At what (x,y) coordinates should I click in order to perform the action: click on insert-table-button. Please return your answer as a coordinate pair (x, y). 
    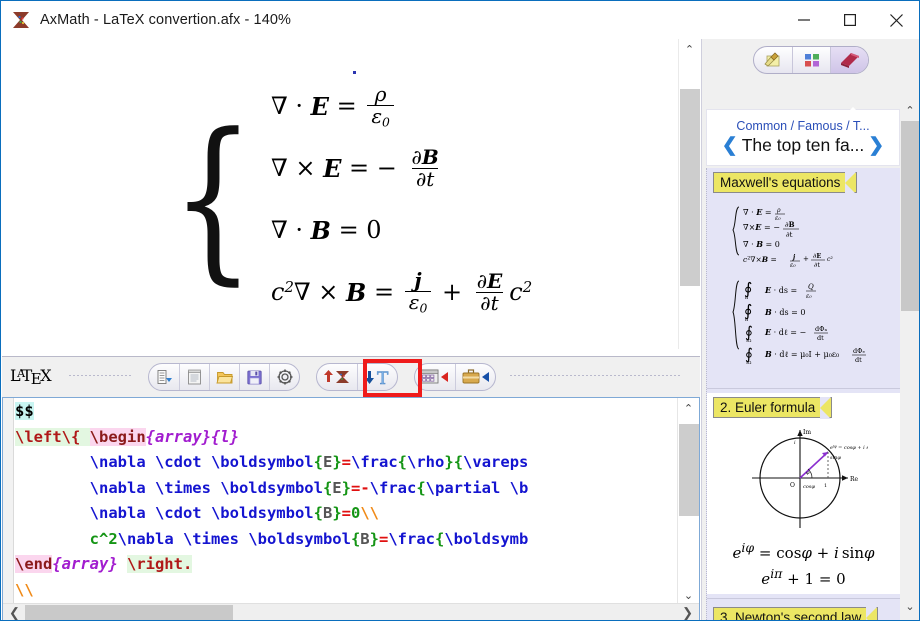
    Looking at the image, I should click on (435, 377).